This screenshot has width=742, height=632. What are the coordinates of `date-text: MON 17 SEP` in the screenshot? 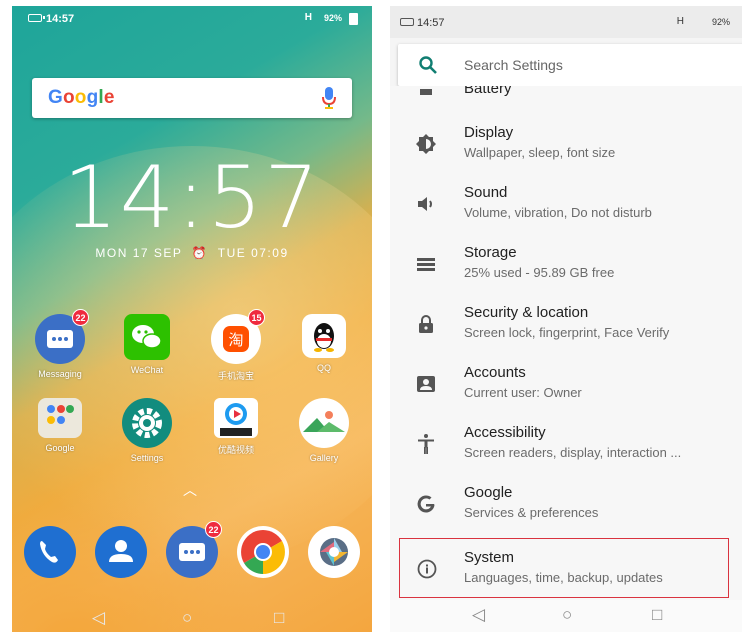 It's located at (139, 253).